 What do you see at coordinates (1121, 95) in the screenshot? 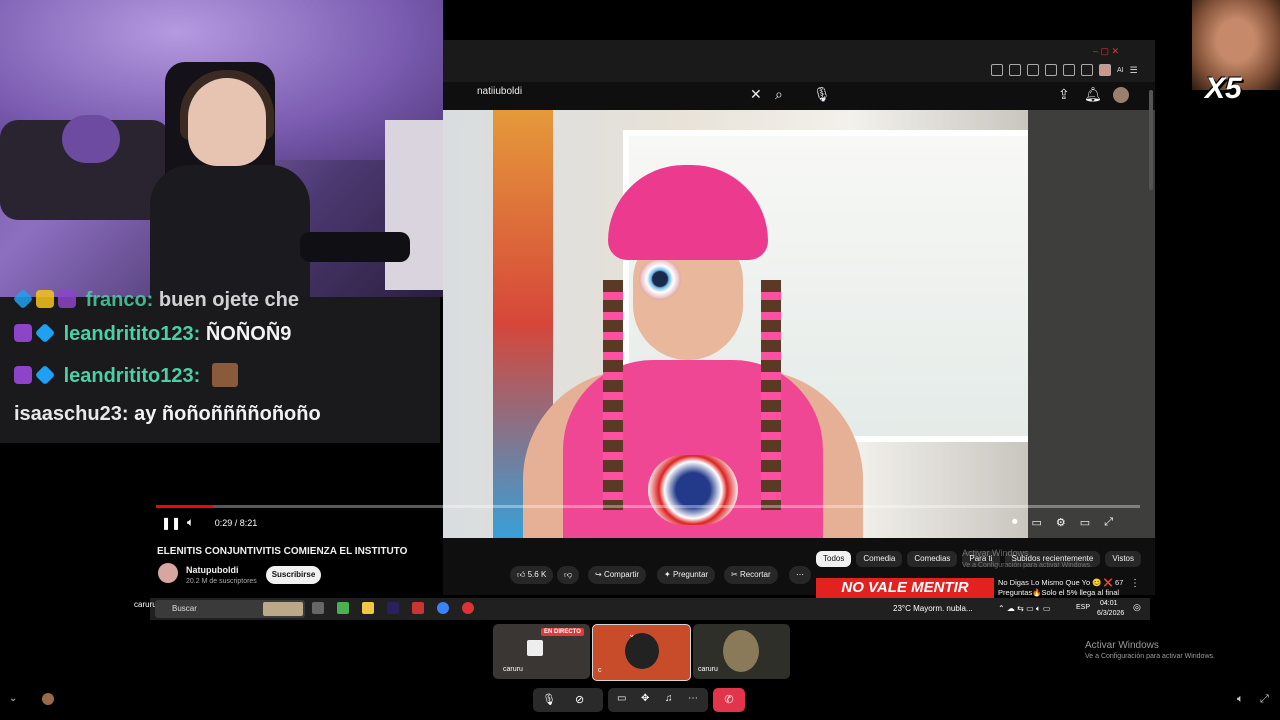
I see `account-avatar` at bounding box center [1121, 95].